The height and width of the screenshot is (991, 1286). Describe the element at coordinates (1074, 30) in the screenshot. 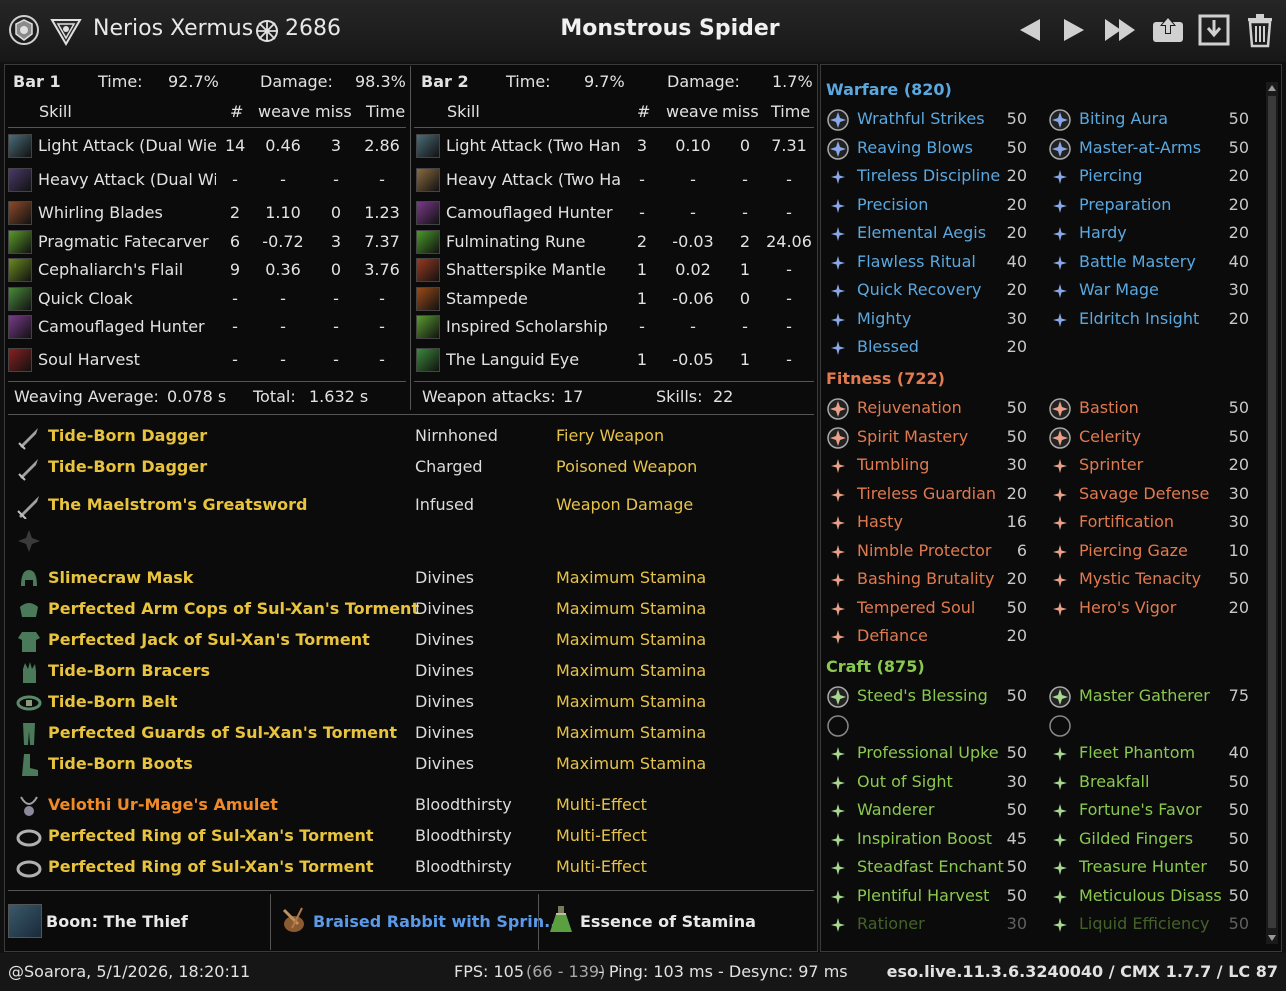

I see `next-fight-button` at that location.